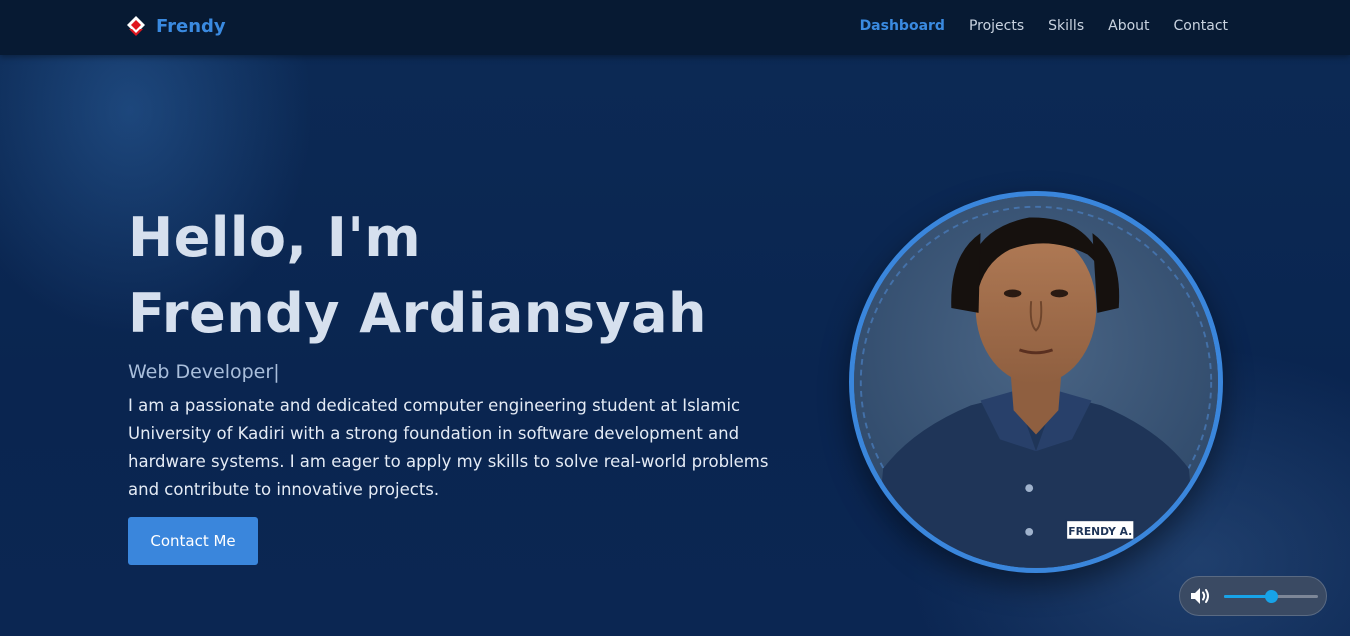  I want to click on brand-logo-icon, so click(136, 26).